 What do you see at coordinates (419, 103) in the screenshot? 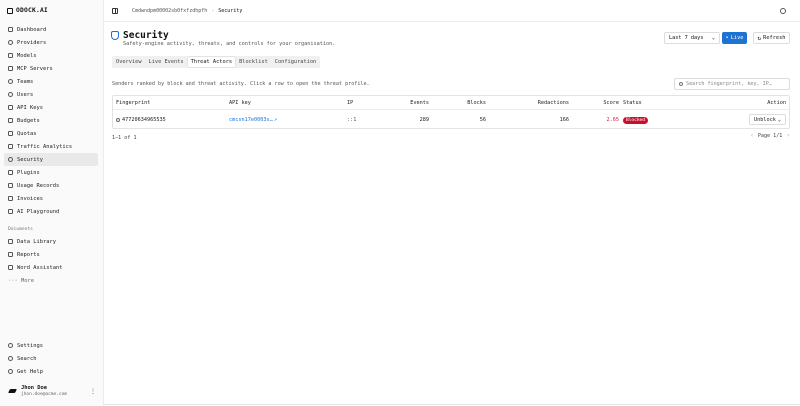
I see `column-header-events: Events` at bounding box center [419, 103].